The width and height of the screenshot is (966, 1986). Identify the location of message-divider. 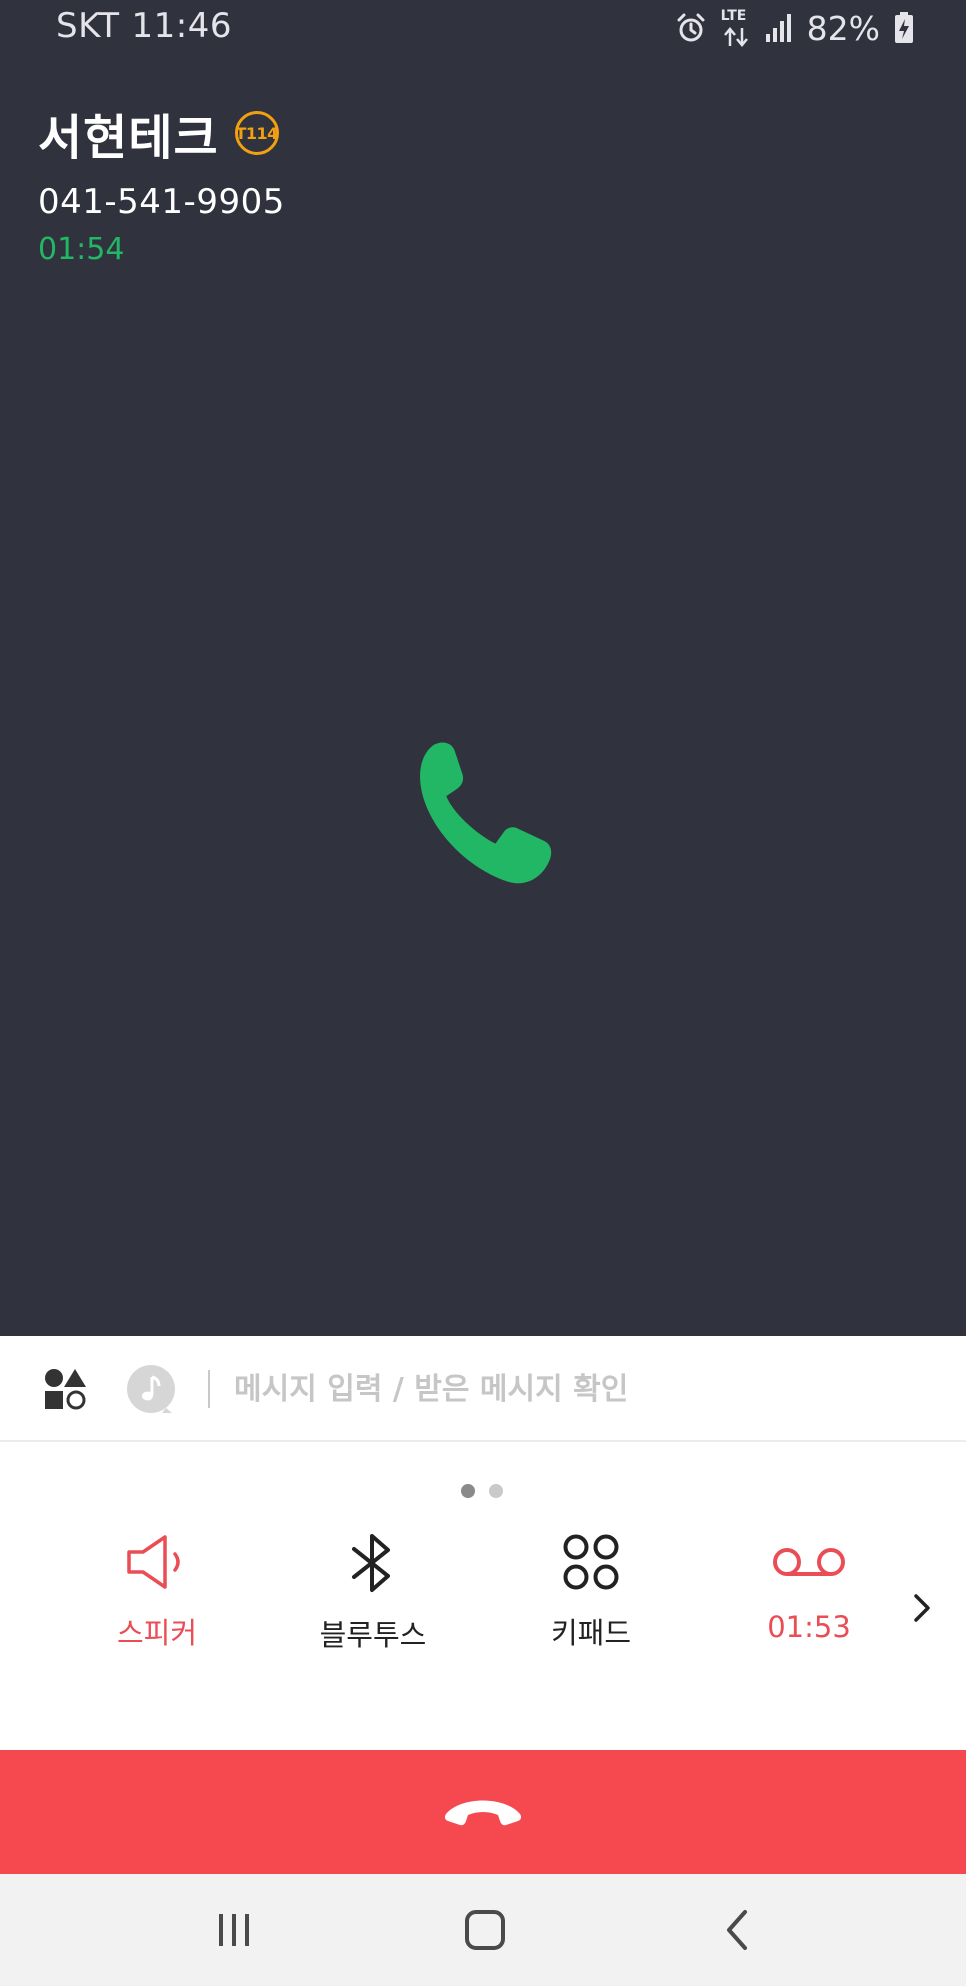
(209, 1389).